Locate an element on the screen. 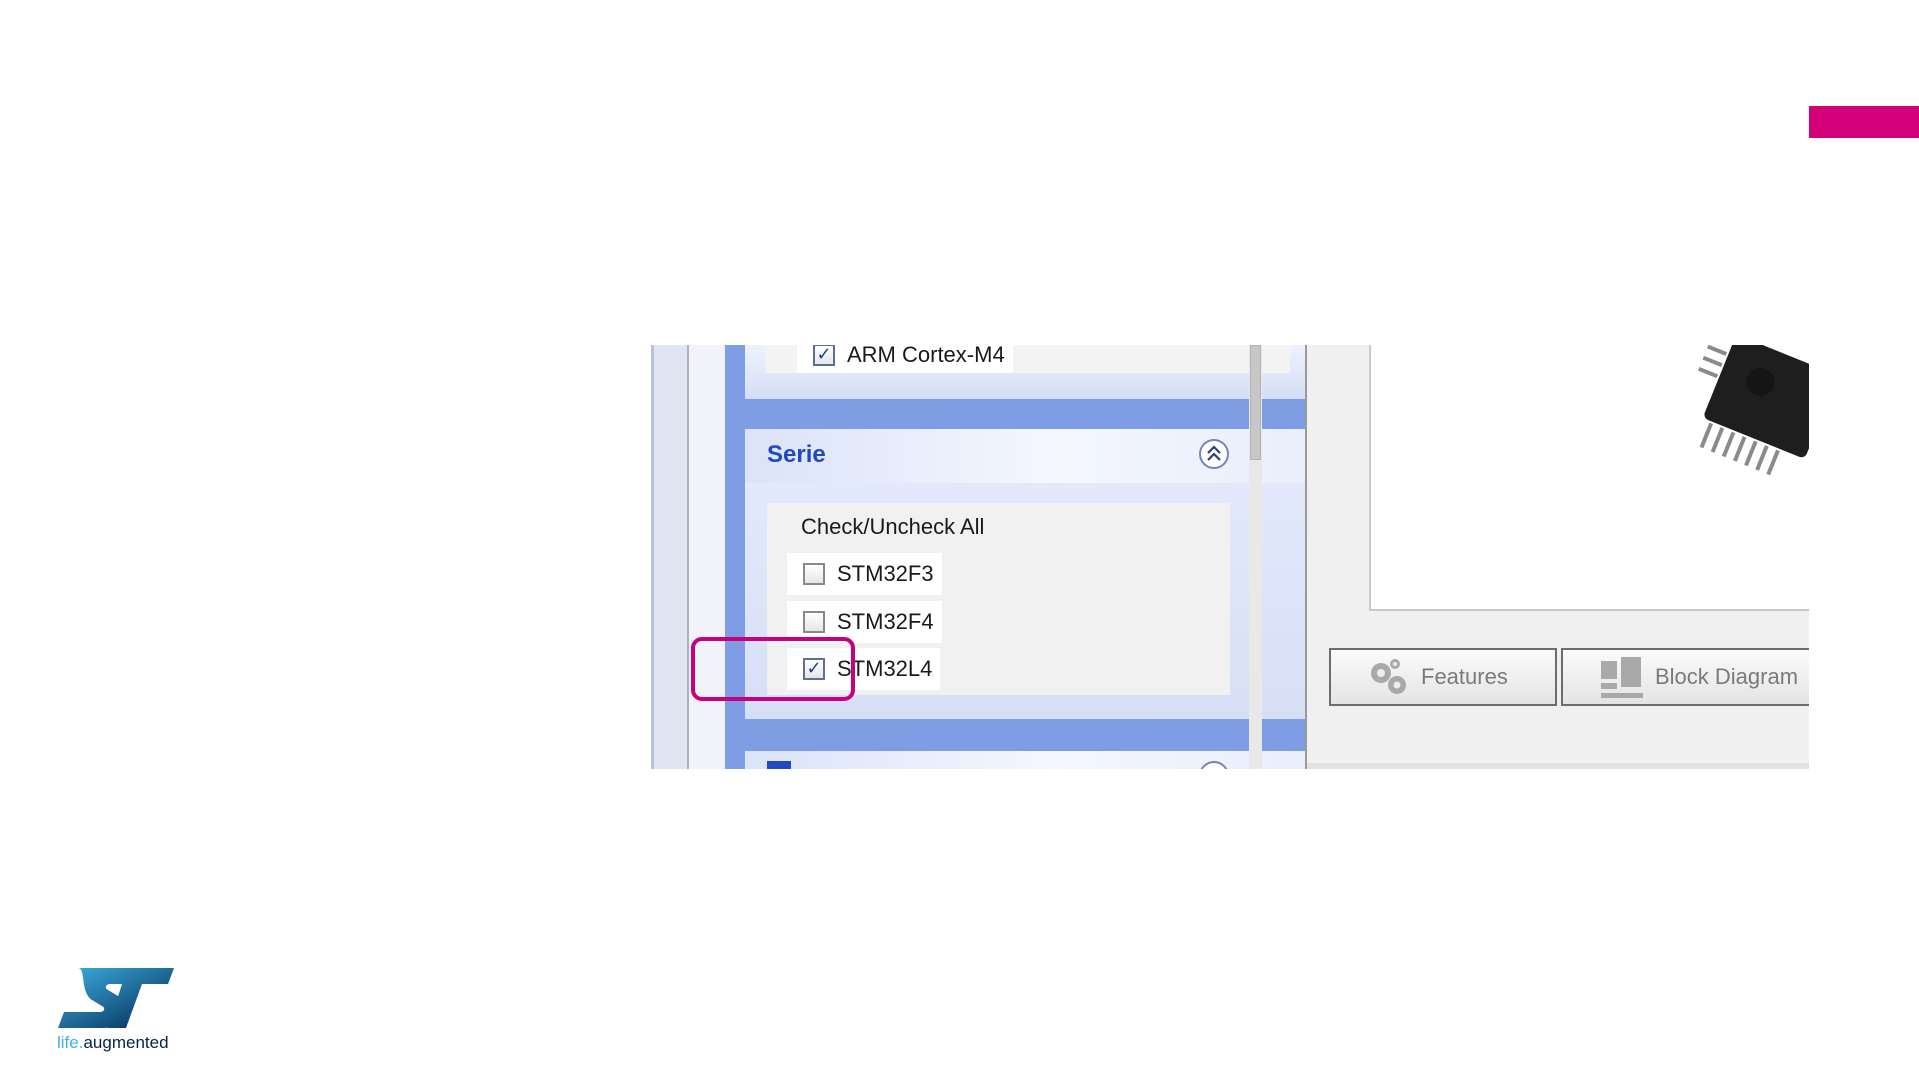  serie-item-stm32f3: STM32F3 is located at coordinates (864, 574).